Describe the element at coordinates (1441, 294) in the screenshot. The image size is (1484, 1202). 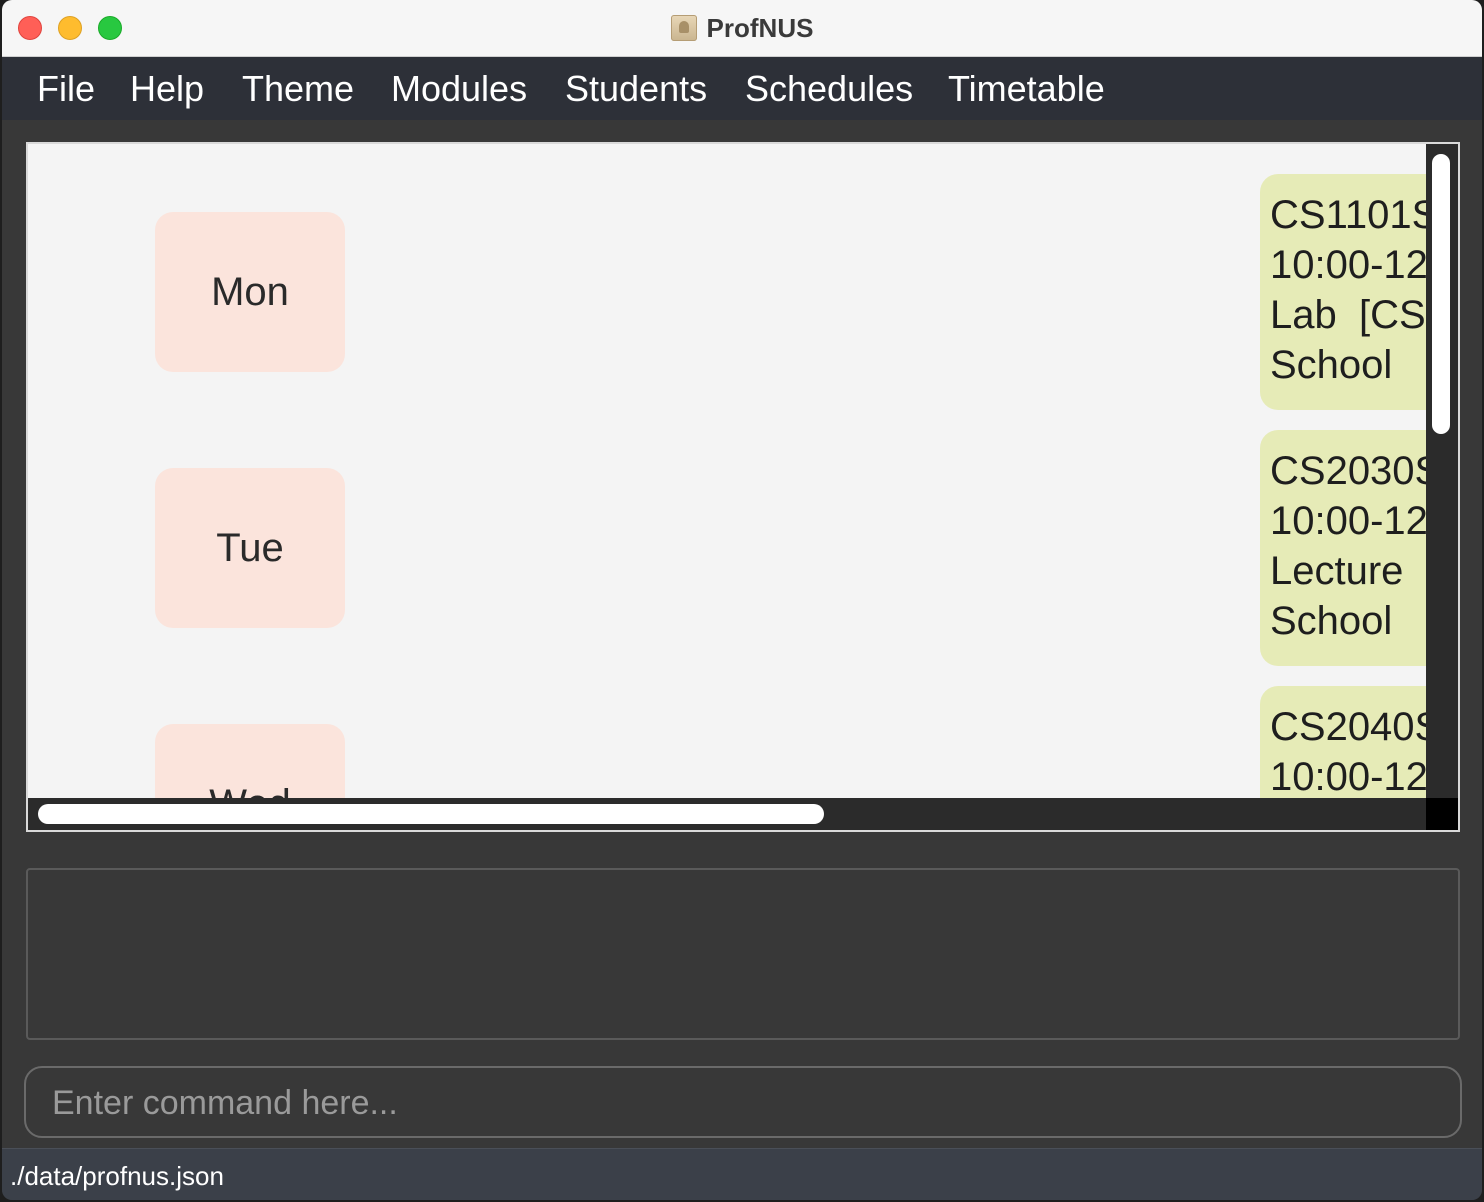
I see `vertical-scroll-thumb` at that location.